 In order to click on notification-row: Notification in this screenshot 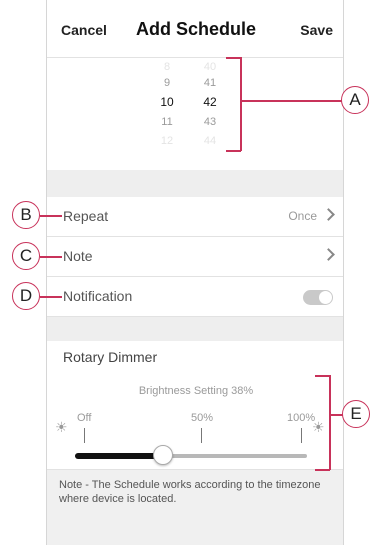, I will do `click(195, 297)`.